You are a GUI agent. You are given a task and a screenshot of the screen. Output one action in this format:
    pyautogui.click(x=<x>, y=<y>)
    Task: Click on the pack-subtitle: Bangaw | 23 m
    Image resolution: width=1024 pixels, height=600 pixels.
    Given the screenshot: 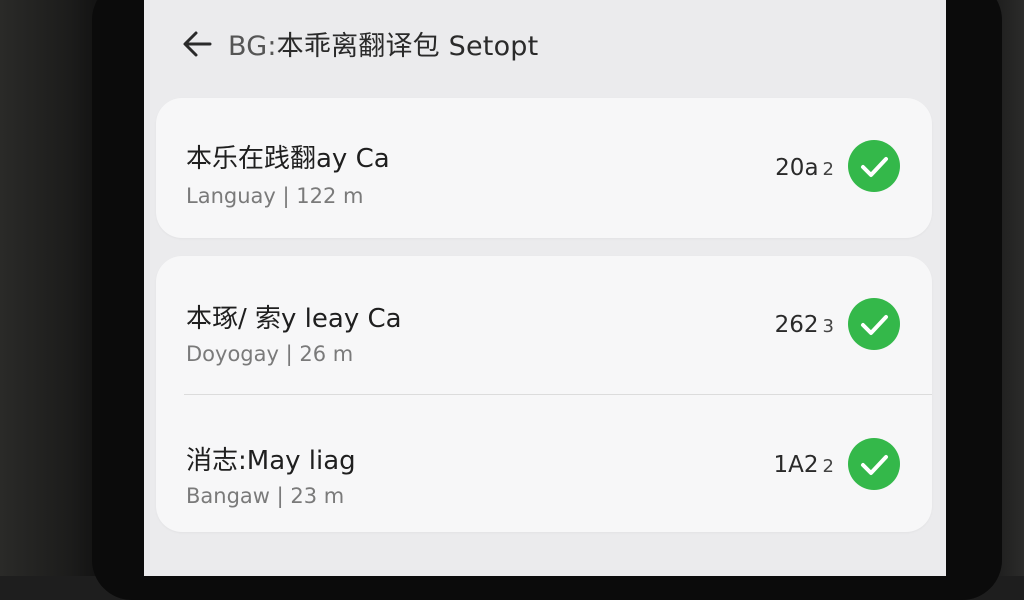 What is the action you would take?
    pyautogui.click(x=265, y=496)
    